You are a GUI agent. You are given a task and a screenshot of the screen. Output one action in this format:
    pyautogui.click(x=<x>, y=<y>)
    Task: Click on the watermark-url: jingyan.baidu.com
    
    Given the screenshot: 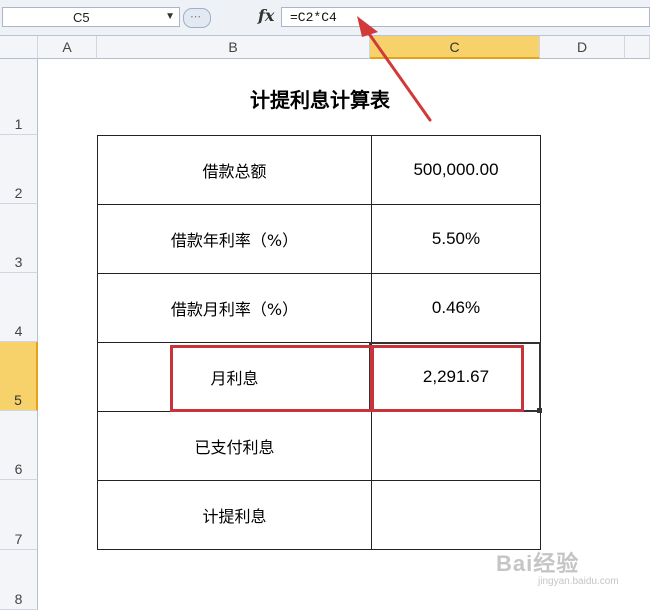 What is the action you would take?
    pyautogui.click(x=578, y=581)
    